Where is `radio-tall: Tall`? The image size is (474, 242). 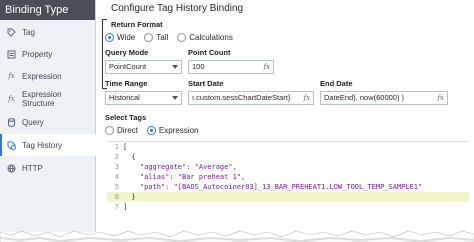 radio-tall: Tall is located at coordinates (156, 37).